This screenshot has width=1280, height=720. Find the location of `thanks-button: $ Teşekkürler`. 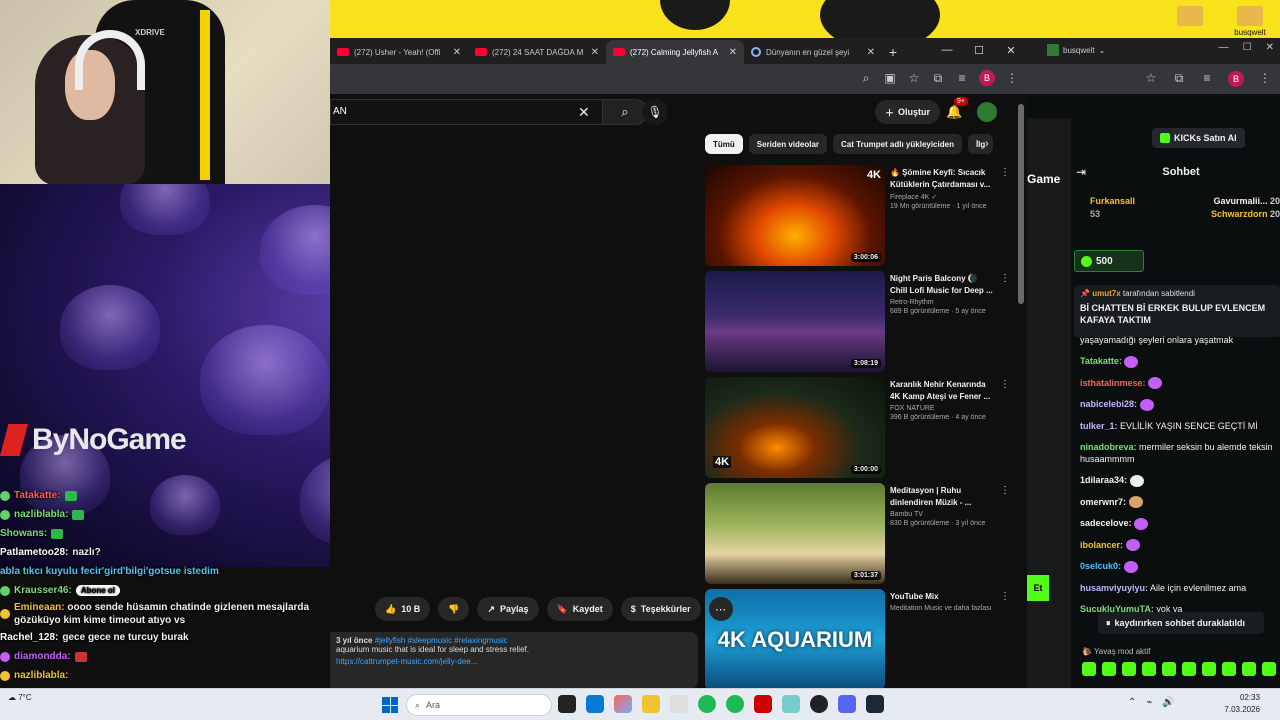

thanks-button: $ Teşekkürler is located at coordinates (660, 609).